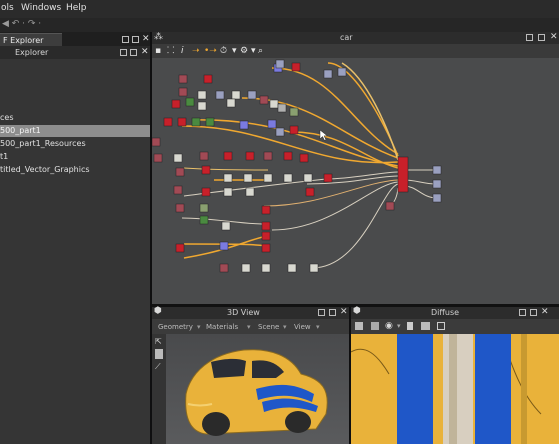  What do you see at coordinates (75, 157) in the screenshot?
I see `tree-item: t1` at bounding box center [75, 157].